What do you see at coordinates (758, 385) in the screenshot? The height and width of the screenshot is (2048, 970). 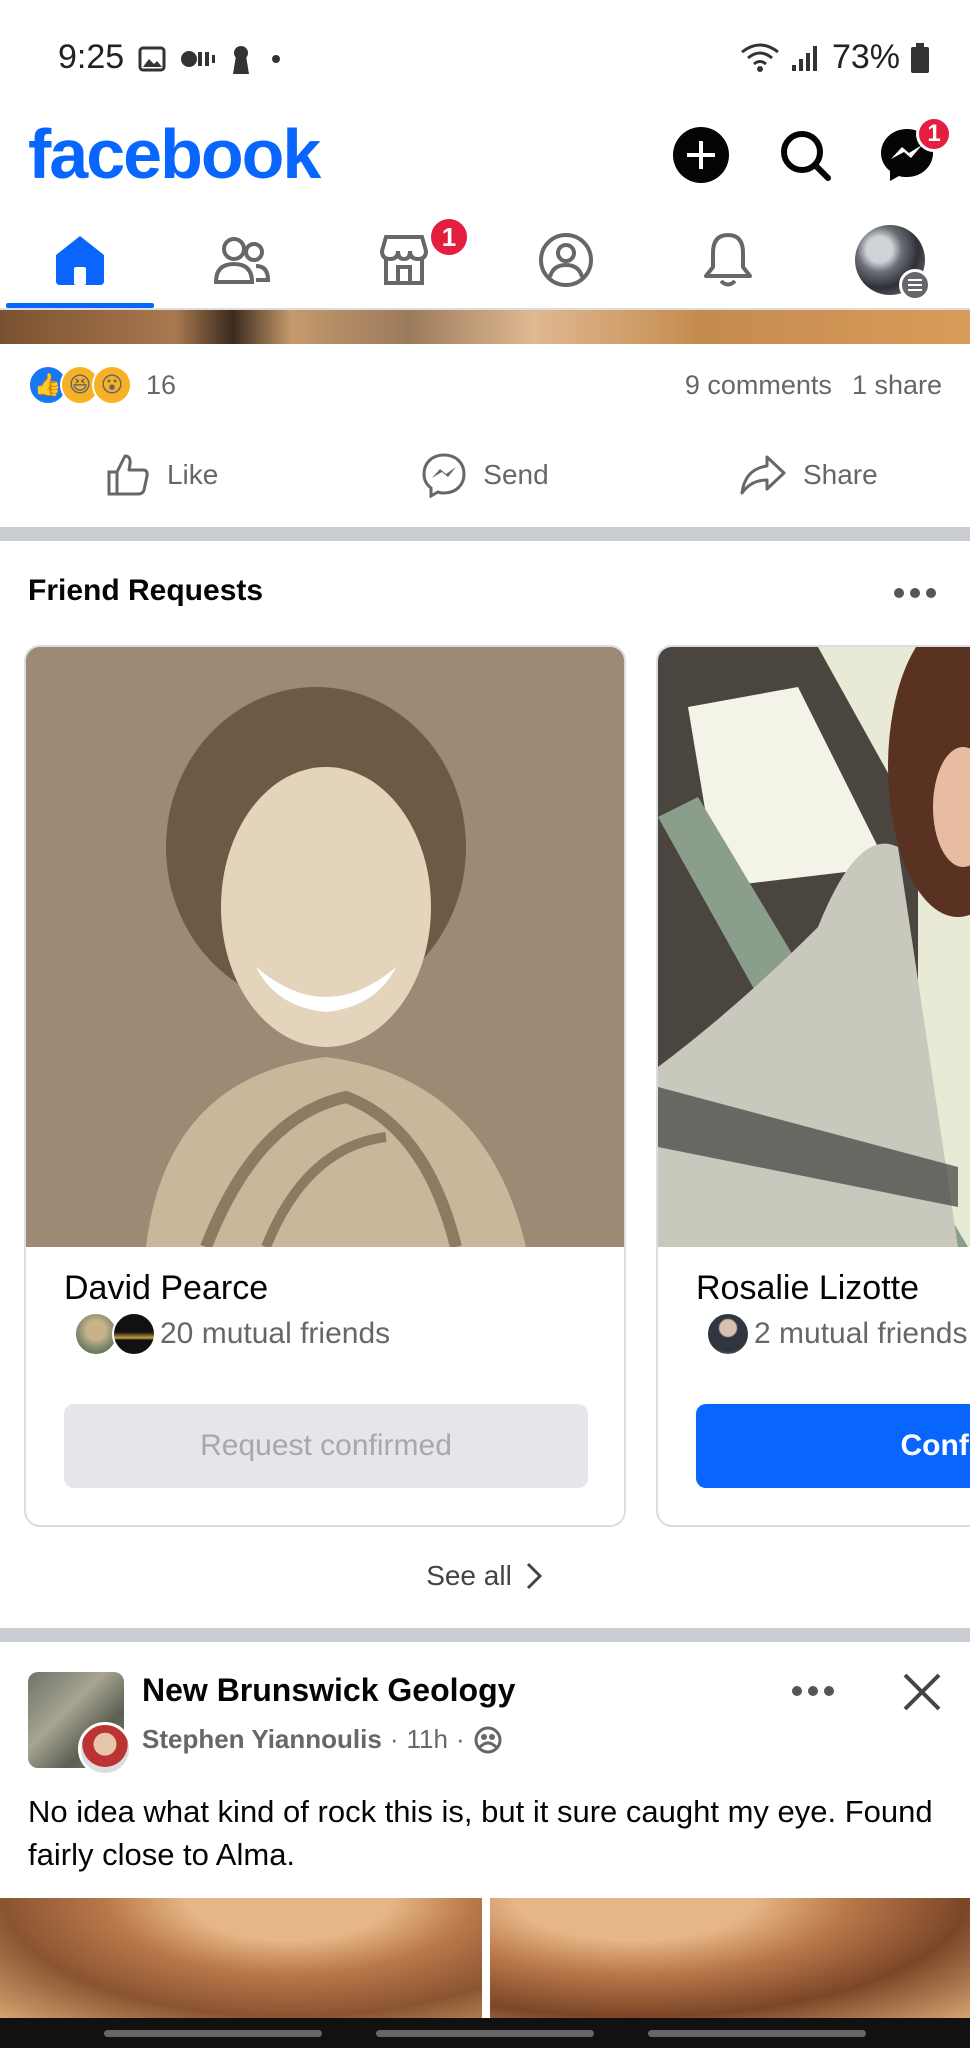 I see `comments-count: 9 comments` at bounding box center [758, 385].